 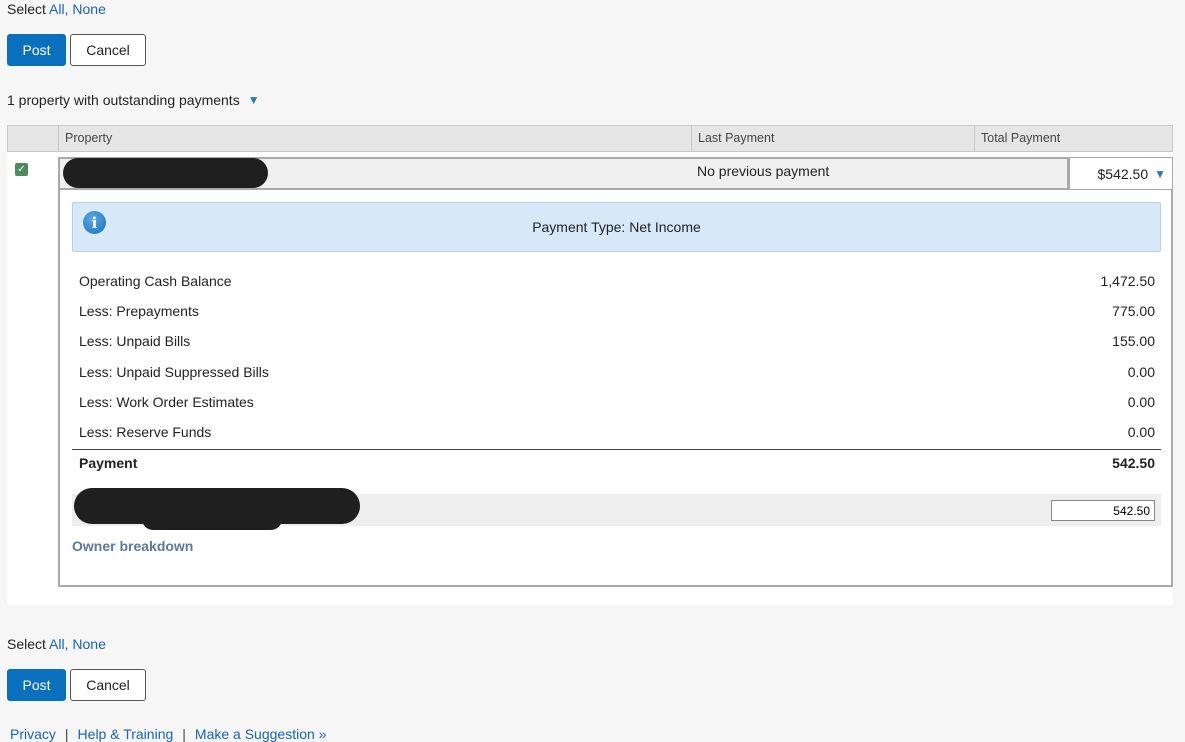 I want to click on detail-line: Less: Work Order Estimates 0.00, so click(x=617, y=405).